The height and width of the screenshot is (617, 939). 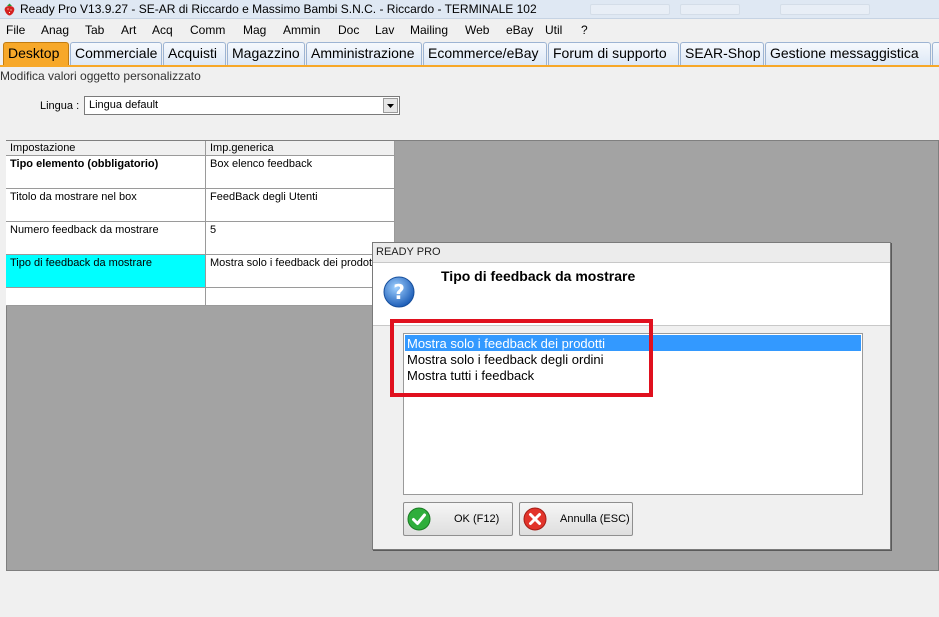 What do you see at coordinates (254, 30) in the screenshot?
I see `menu-mag: Mag` at bounding box center [254, 30].